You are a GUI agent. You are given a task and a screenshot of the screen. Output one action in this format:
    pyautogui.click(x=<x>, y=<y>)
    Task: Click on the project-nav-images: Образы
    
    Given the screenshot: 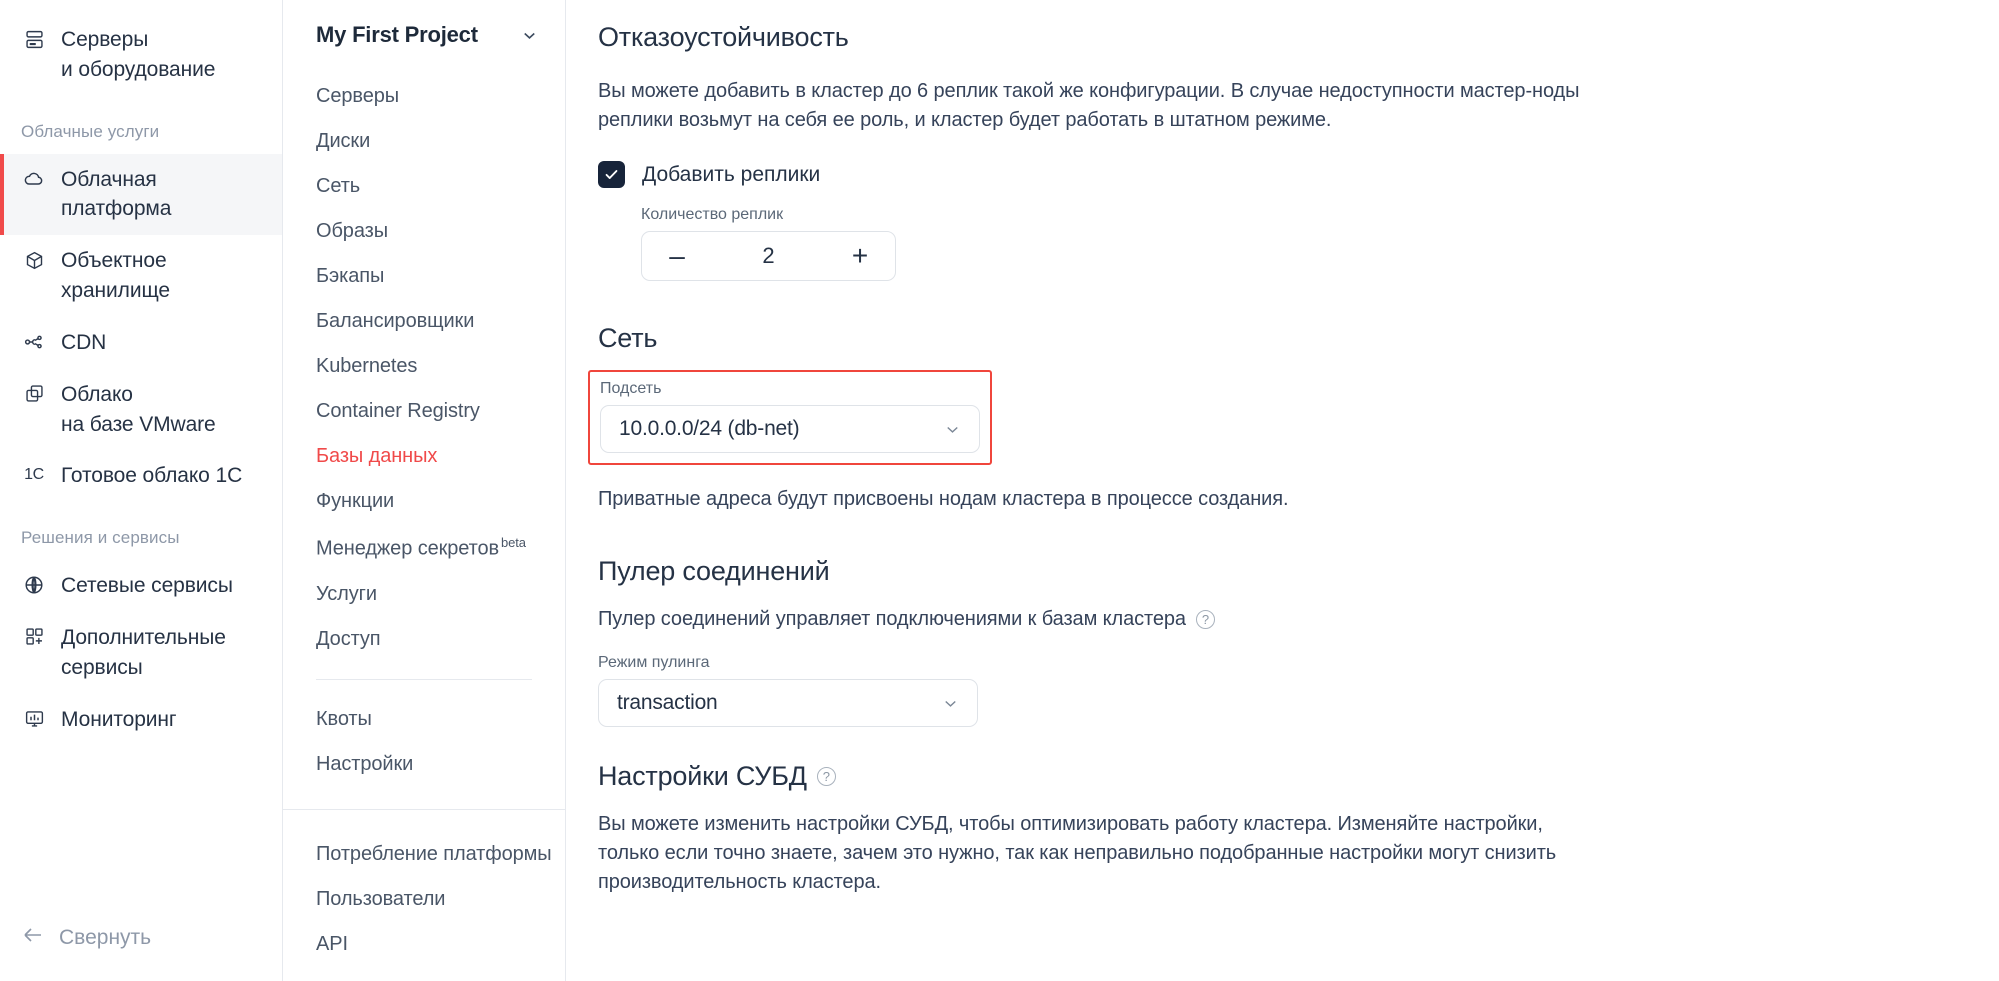 What is the action you would take?
    pyautogui.click(x=424, y=231)
    